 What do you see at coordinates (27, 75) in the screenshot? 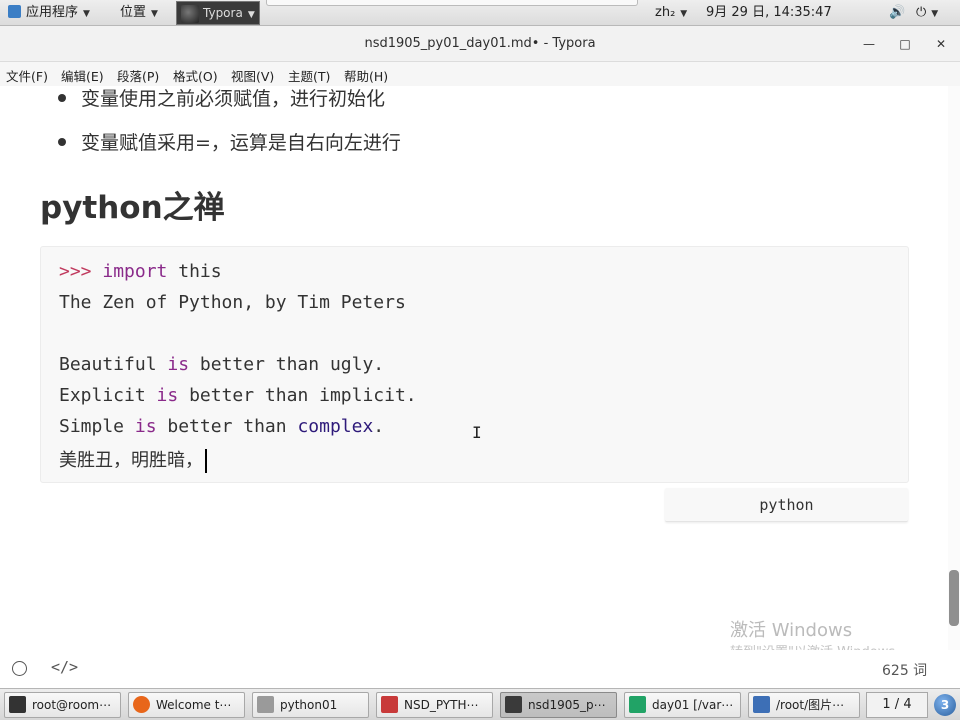
I see `menu-file: 文件(F)` at bounding box center [27, 75].